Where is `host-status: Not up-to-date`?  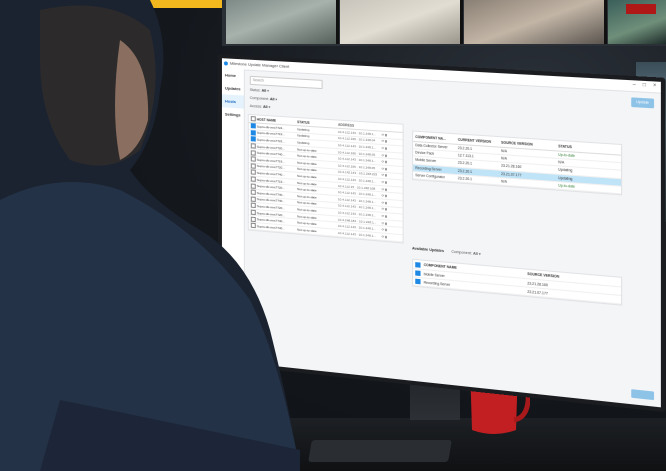 host-status: Not up-to-date is located at coordinates (307, 230).